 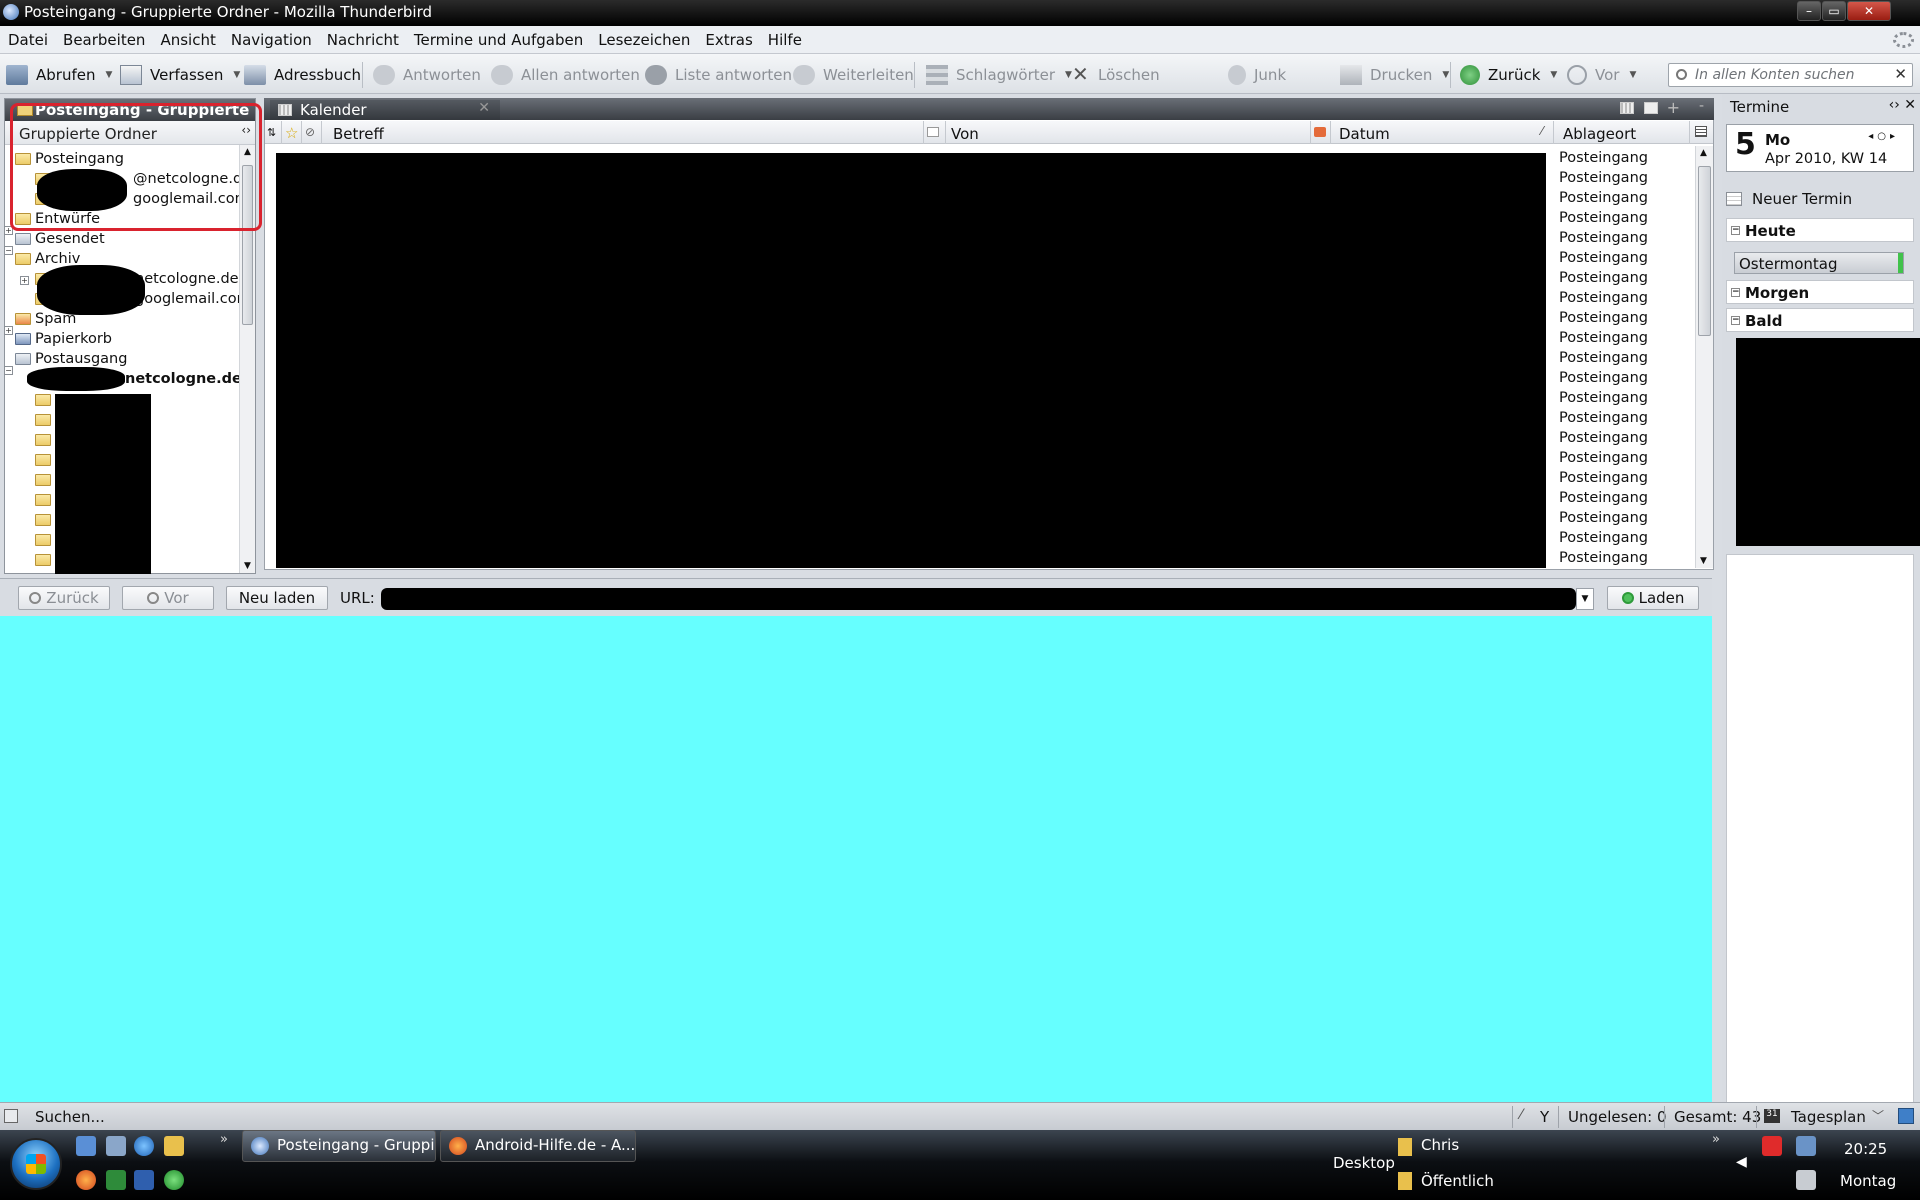 What do you see at coordinates (116, 1180) in the screenshot?
I see `excel-icon` at bounding box center [116, 1180].